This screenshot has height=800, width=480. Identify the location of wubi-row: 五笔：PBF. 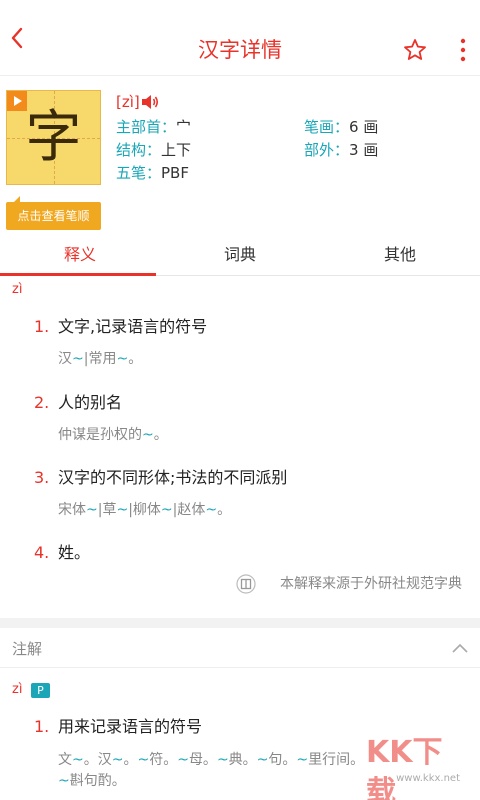
(152, 173).